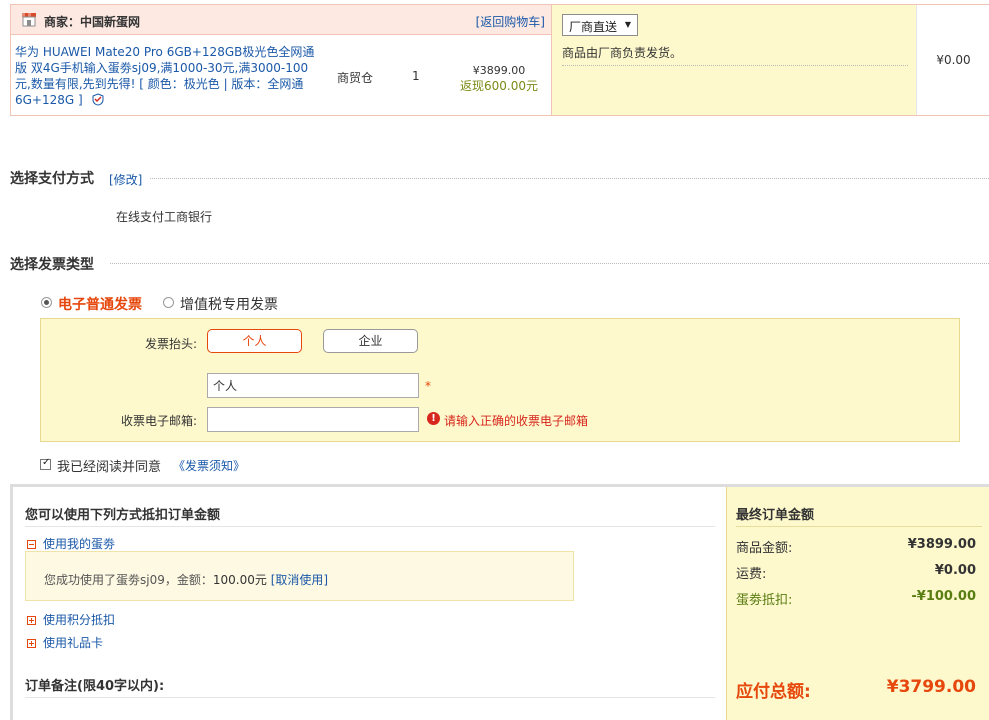 The height and width of the screenshot is (720, 989). What do you see at coordinates (79, 544) in the screenshot?
I see `use-coupon-label: 使用我的蛋劵` at bounding box center [79, 544].